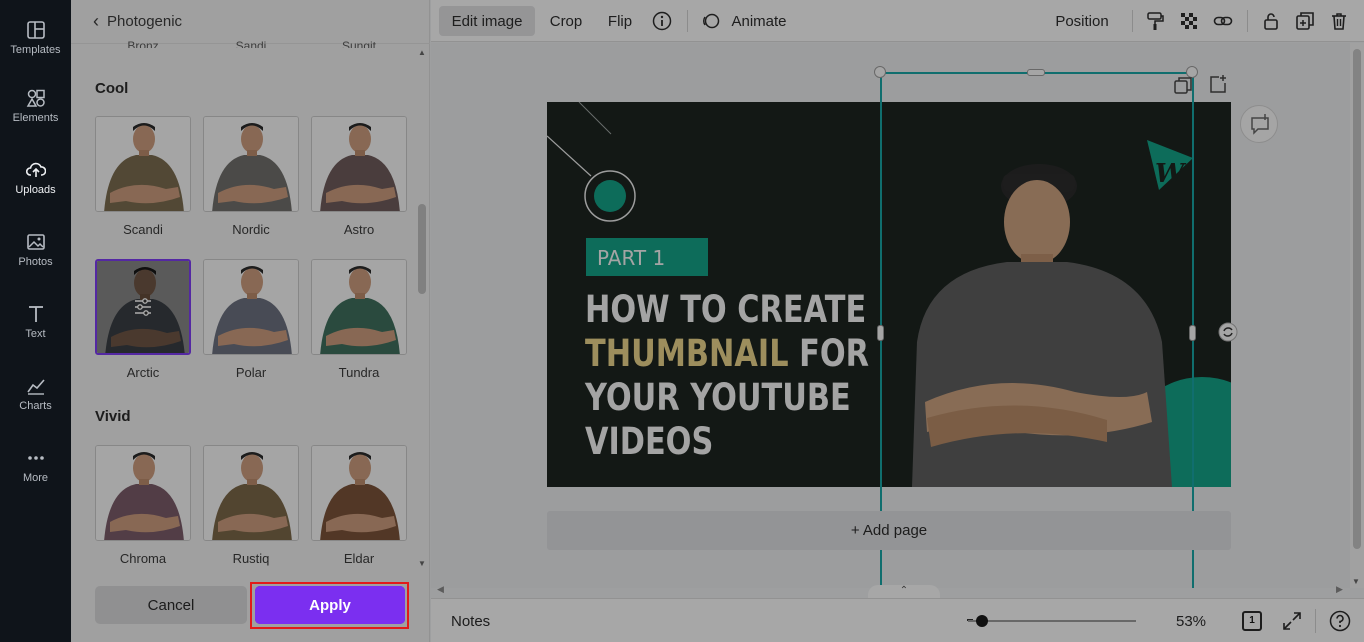  What do you see at coordinates (251, 164) in the screenshot?
I see `filter-thumb-nordic` at bounding box center [251, 164].